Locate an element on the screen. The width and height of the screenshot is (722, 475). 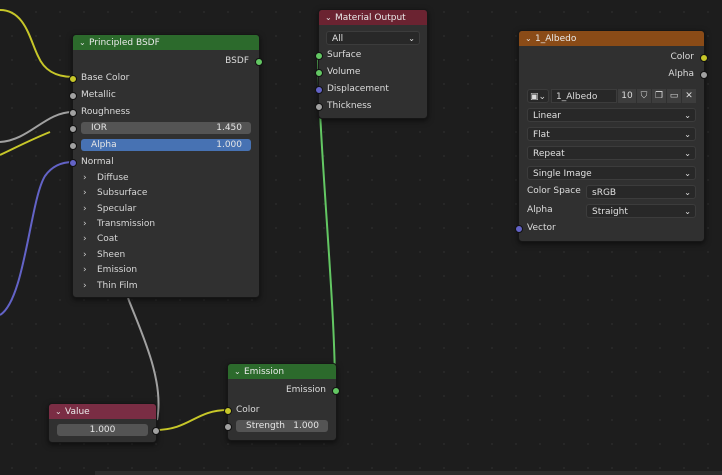
input-label: Thickness is located at coordinates (349, 106).